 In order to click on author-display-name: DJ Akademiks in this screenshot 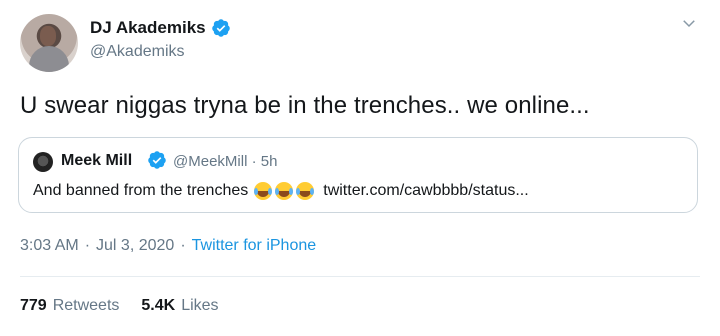, I will do `click(148, 28)`.